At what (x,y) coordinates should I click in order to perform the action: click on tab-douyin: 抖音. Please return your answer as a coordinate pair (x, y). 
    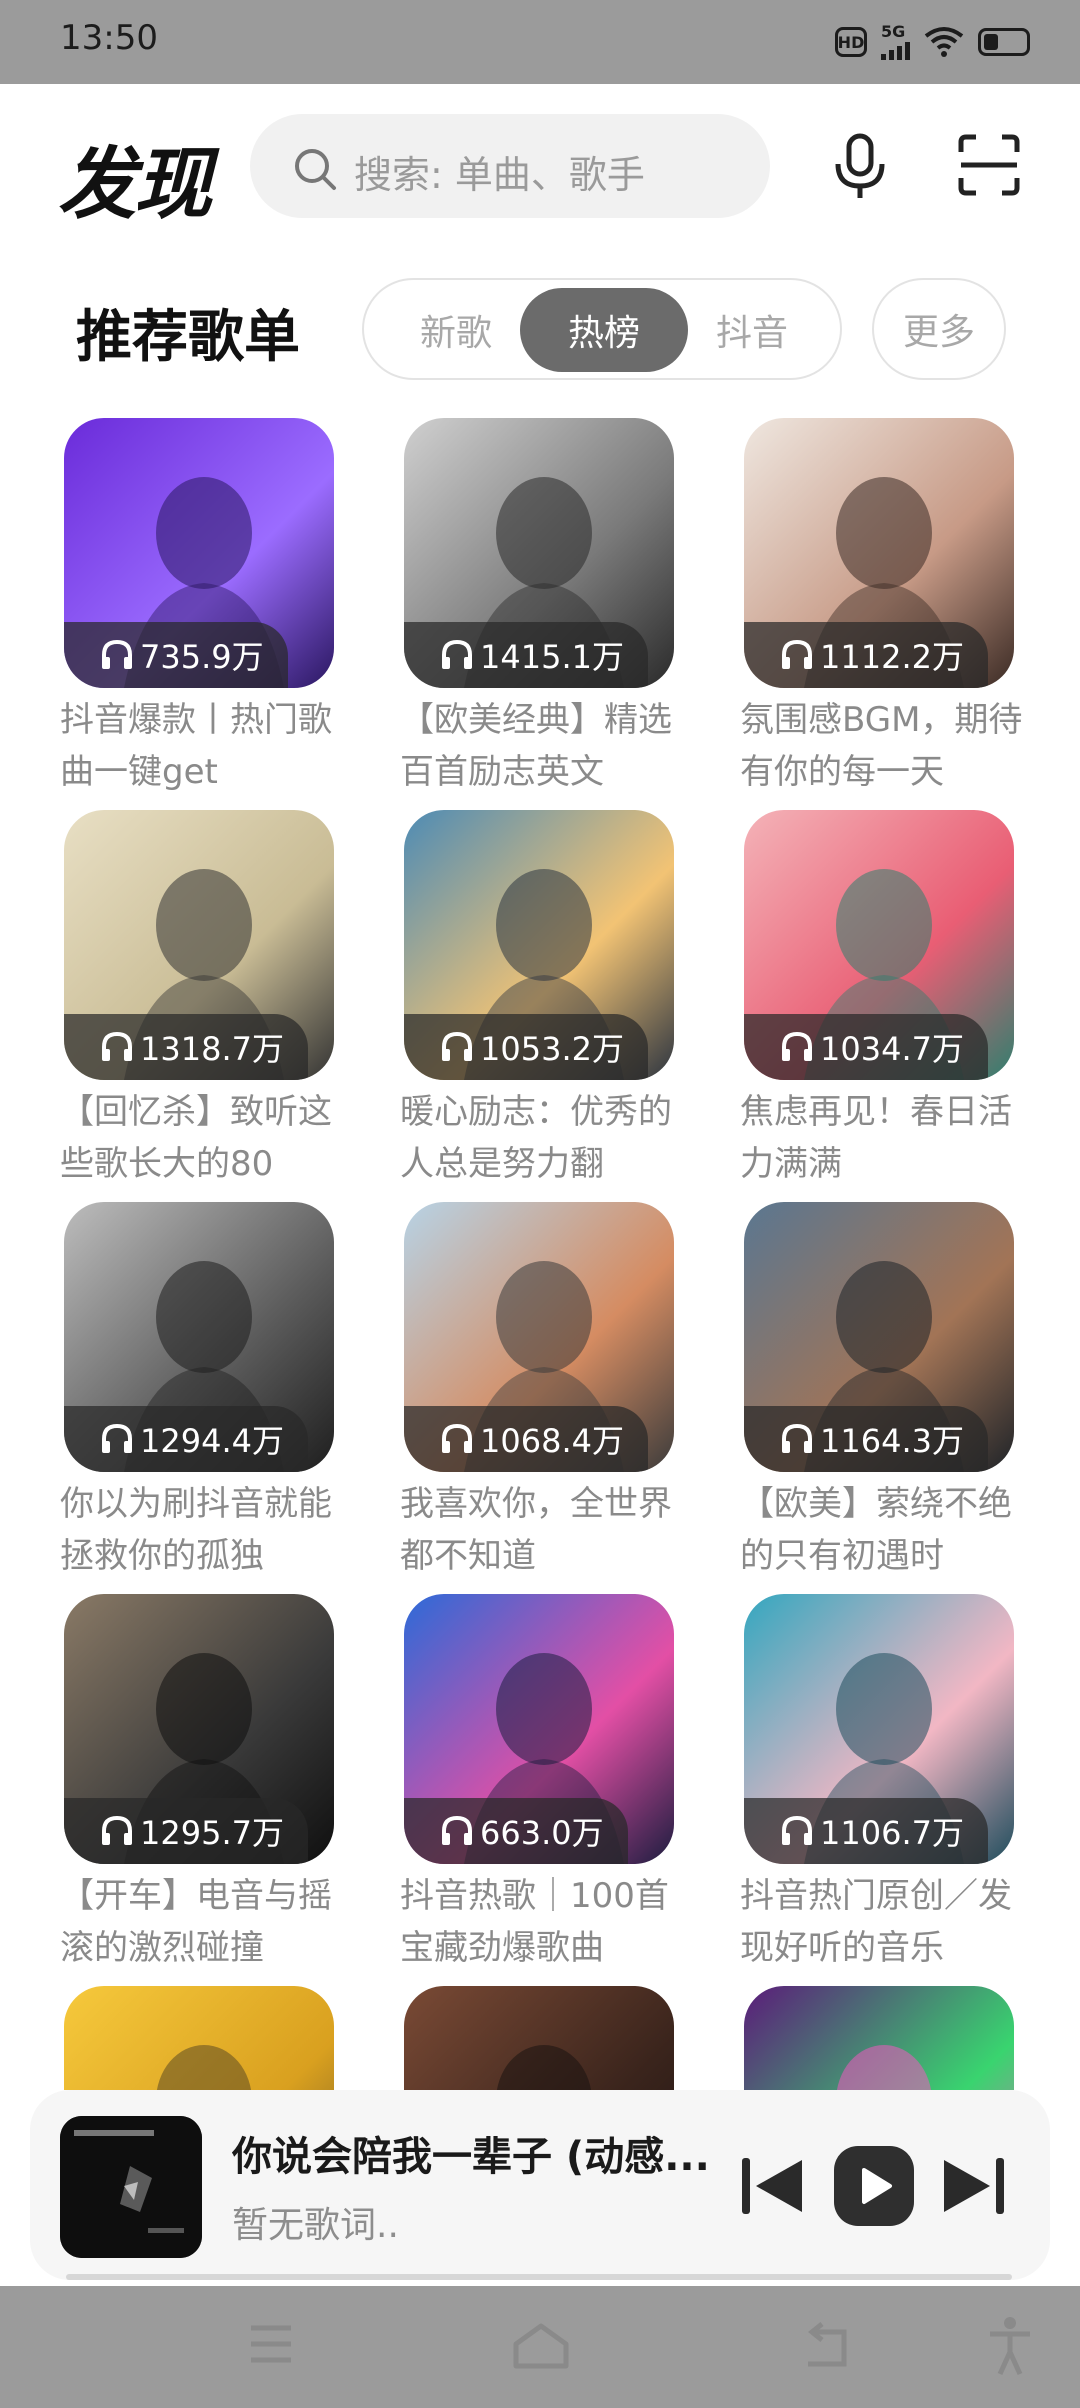
    Looking at the image, I should click on (752, 330).